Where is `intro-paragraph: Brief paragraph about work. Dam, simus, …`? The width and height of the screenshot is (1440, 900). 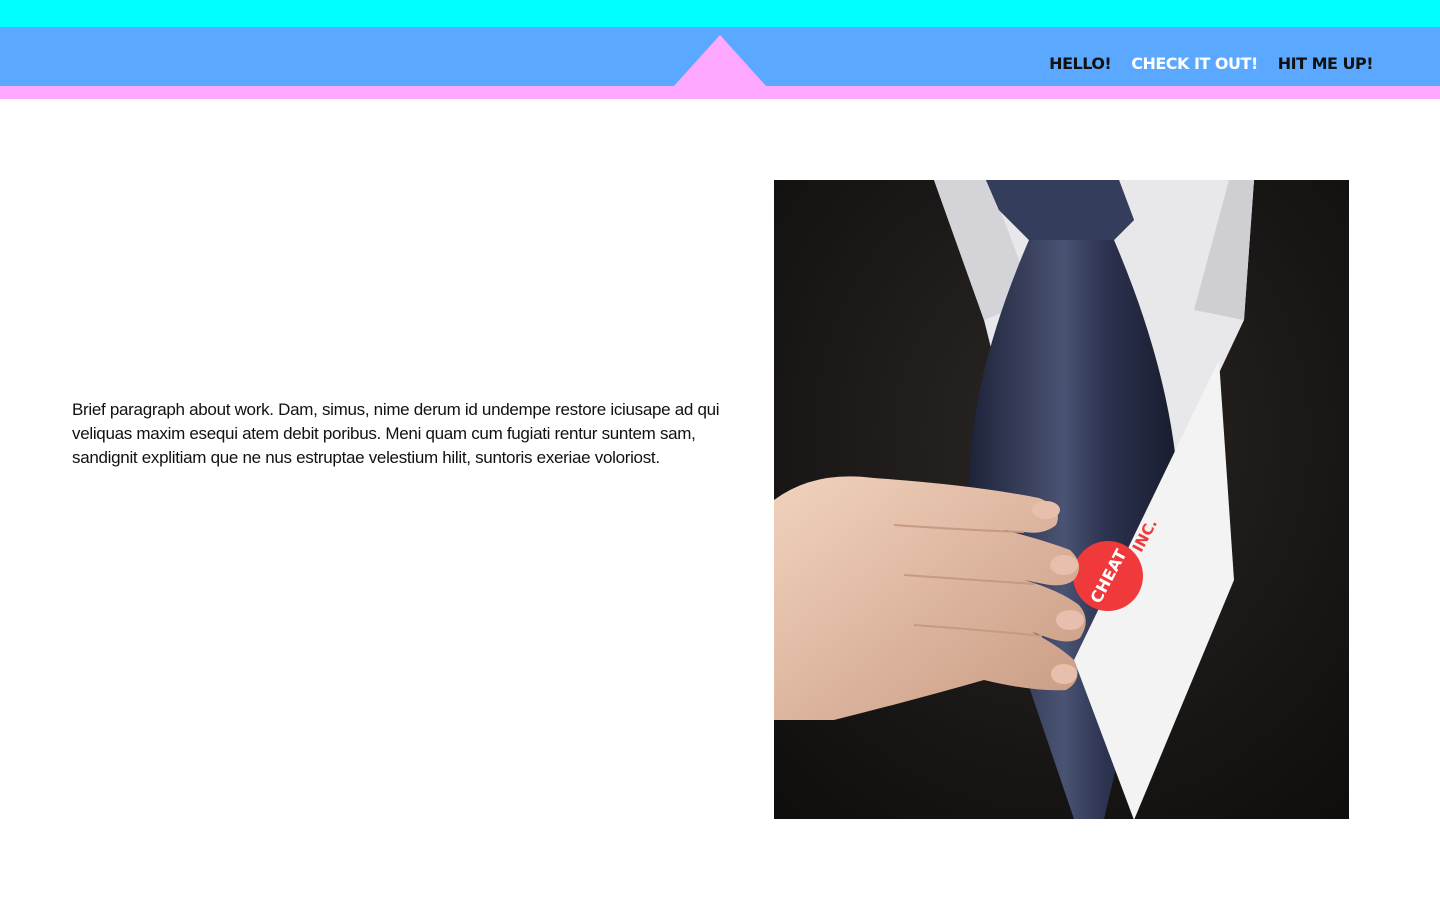 intro-paragraph: Brief paragraph about work. Dam, simus, … is located at coordinates (396, 433).